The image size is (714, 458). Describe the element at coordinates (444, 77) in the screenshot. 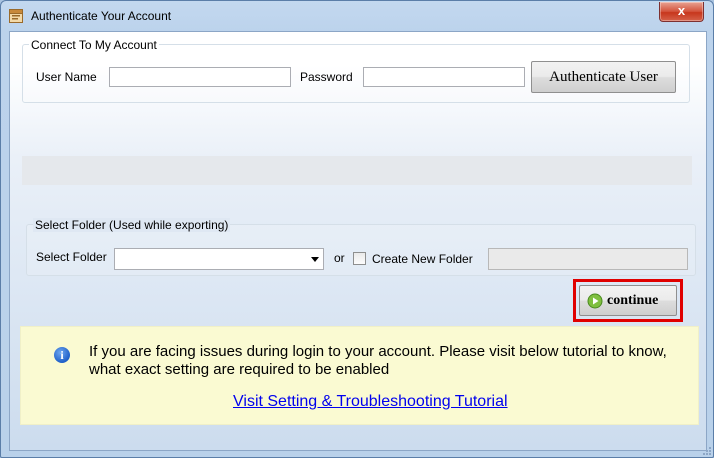

I see `password-input` at that location.